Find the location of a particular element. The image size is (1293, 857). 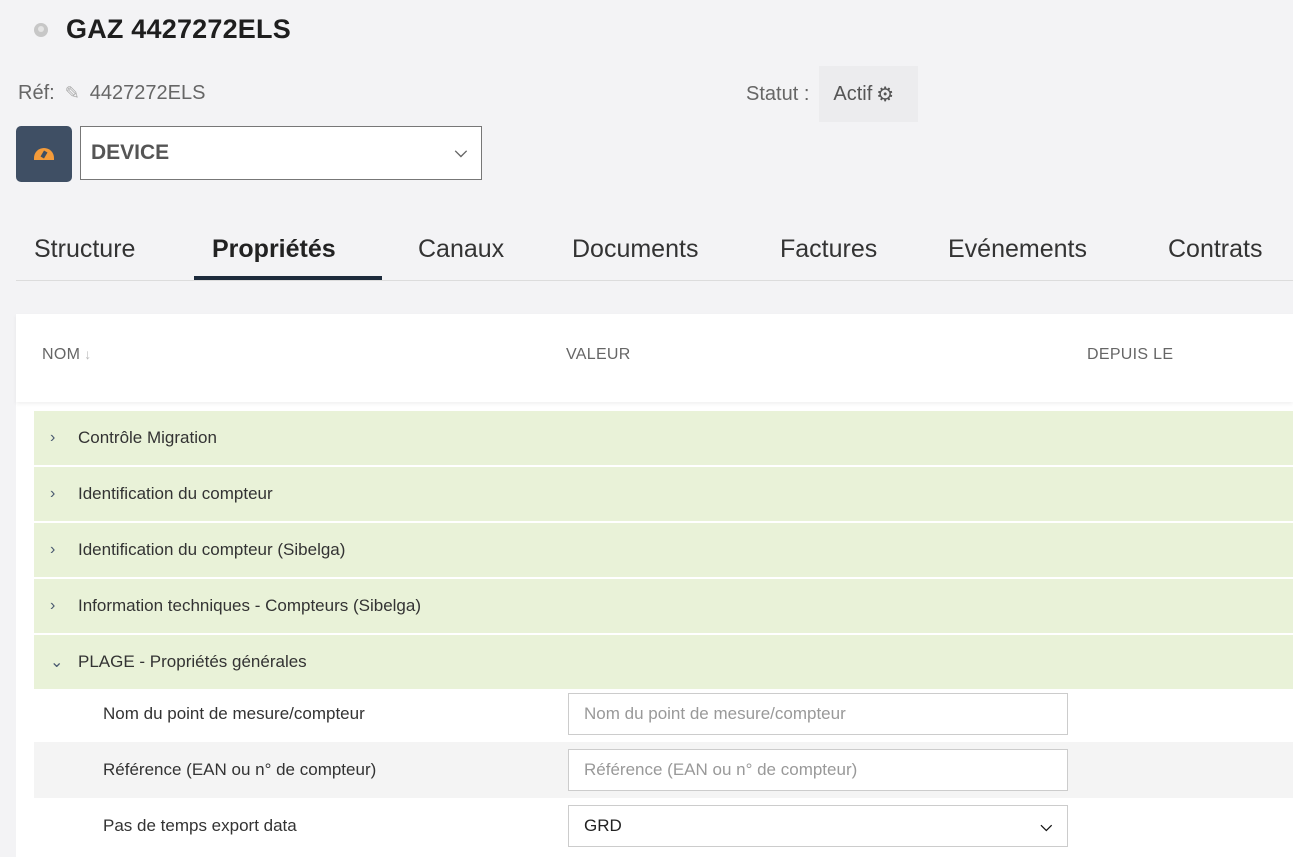

column-header-since: DEPUIS LE is located at coordinates (1130, 354).